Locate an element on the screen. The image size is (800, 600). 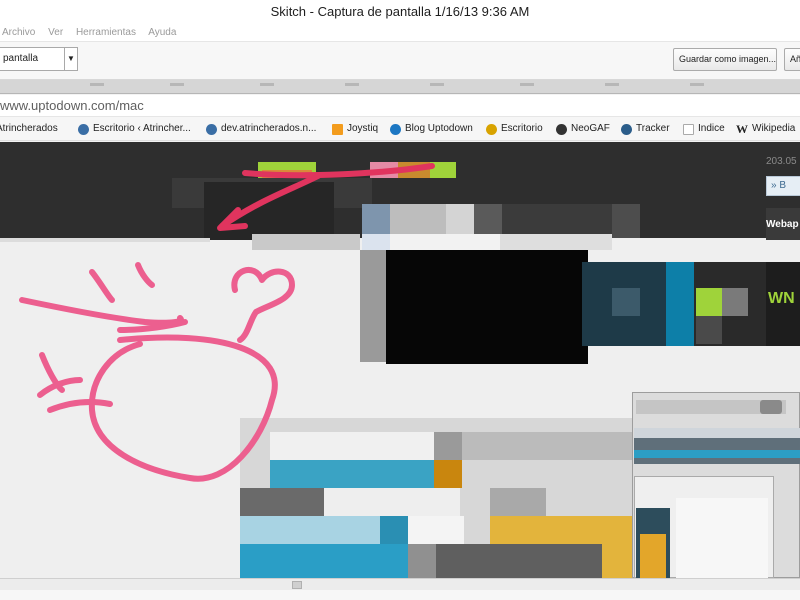
bookmark-label: Atrincherados is located at coordinates (29, 128).